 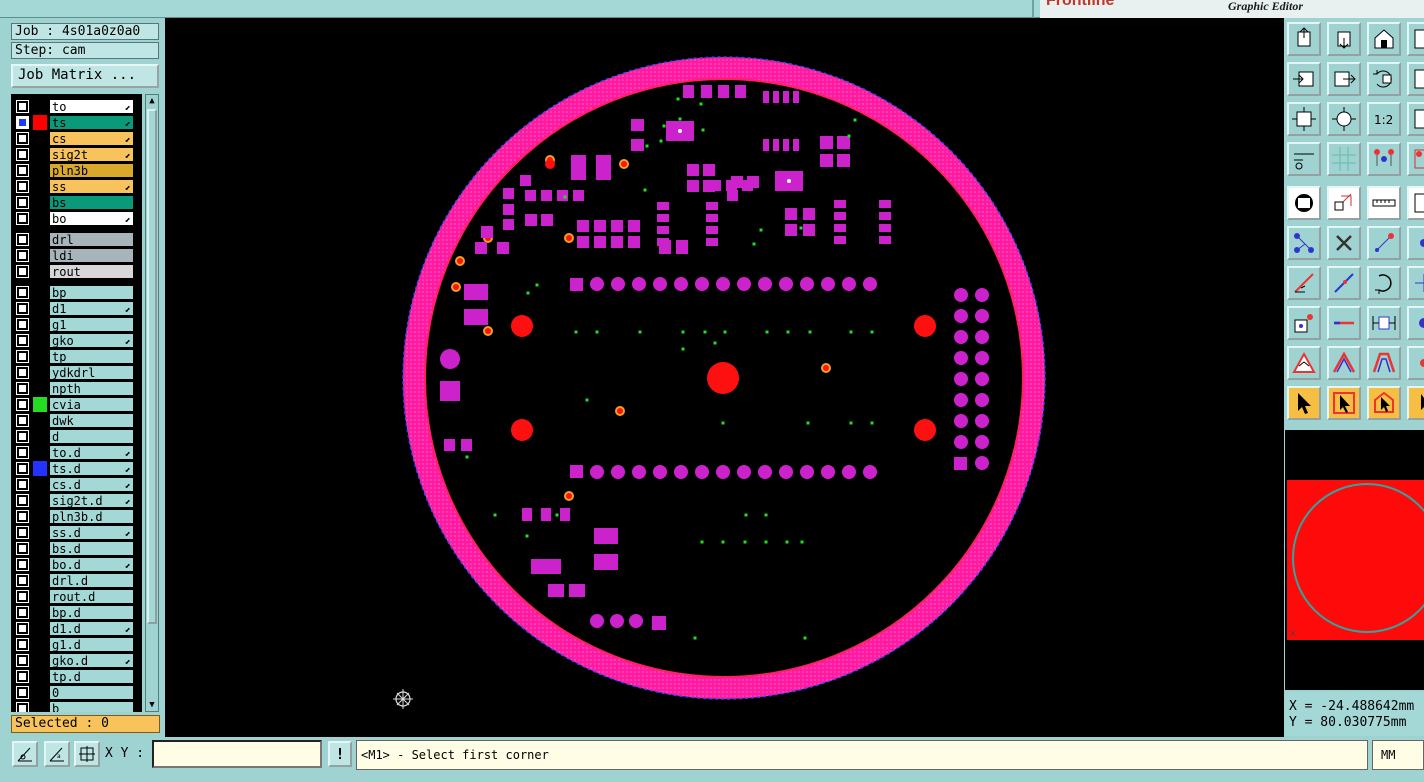 What do you see at coordinates (76, 340) in the screenshot?
I see `layer-row: gko ⬋` at bounding box center [76, 340].